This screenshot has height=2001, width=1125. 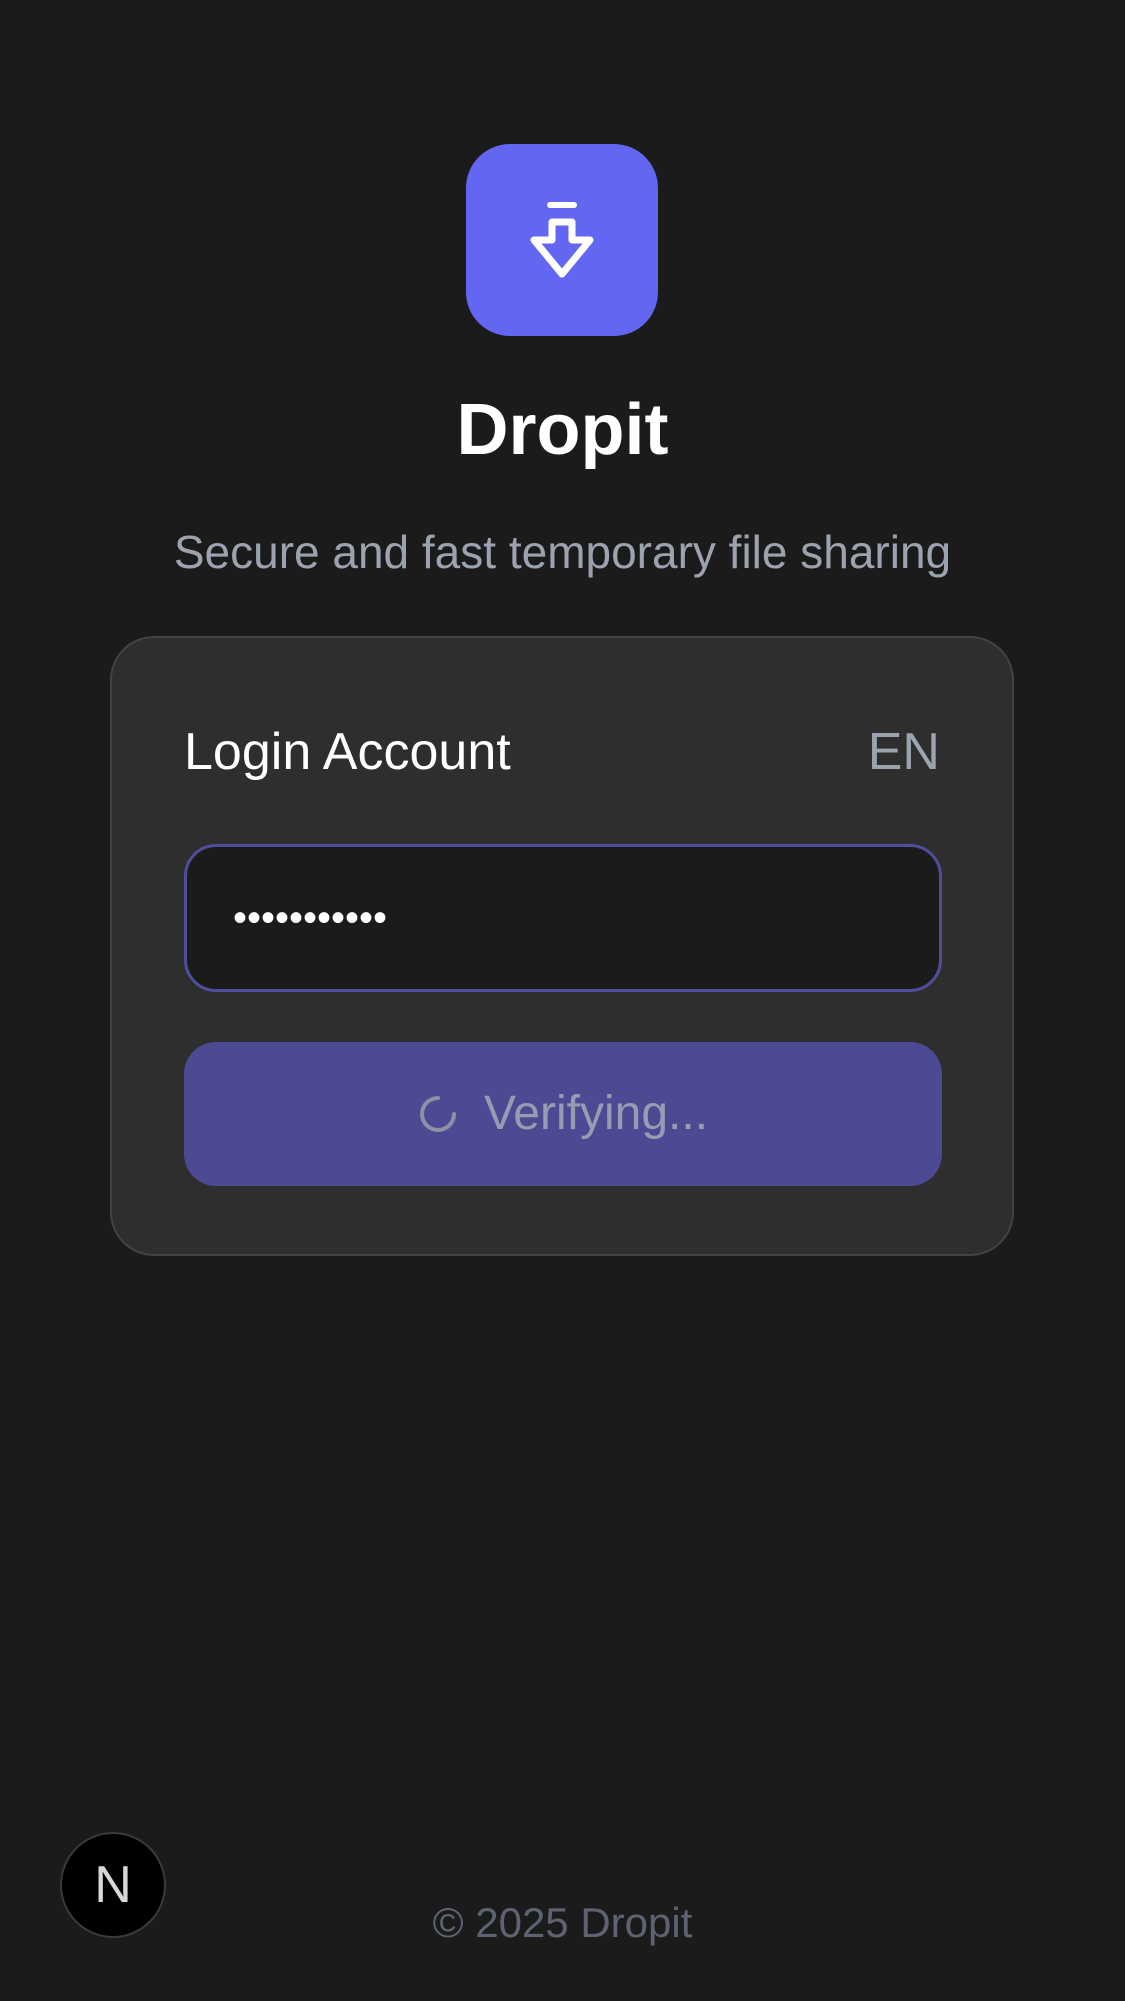 I want to click on footer-copyright: © 2025 Dropit, so click(x=562, y=1922).